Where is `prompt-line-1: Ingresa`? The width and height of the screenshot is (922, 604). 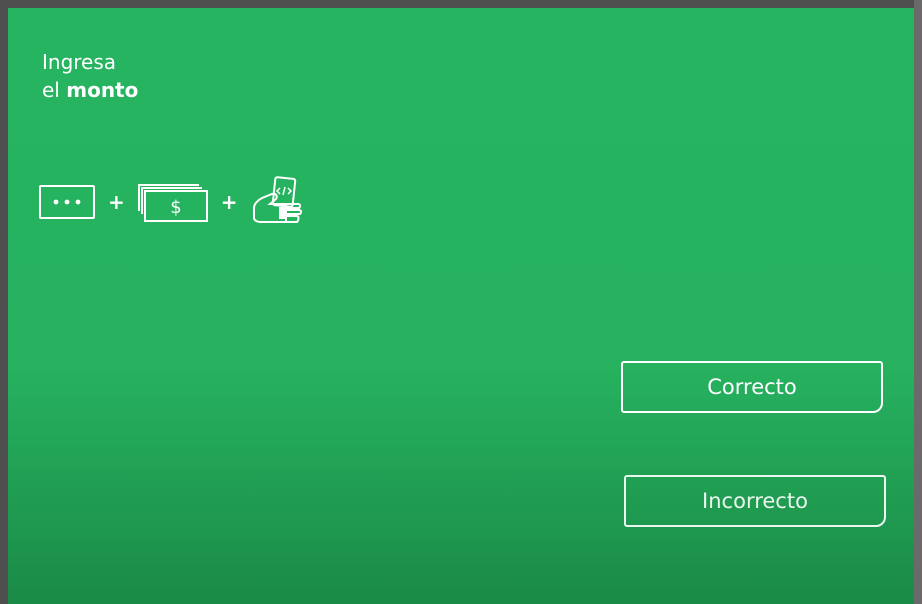
prompt-line-1: Ingresa is located at coordinates (79, 62).